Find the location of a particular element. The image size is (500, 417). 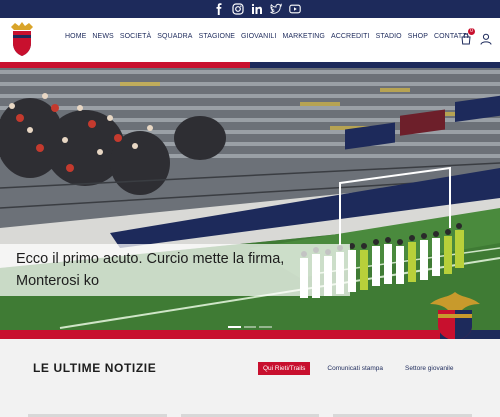

social-links is located at coordinates (257, 9).